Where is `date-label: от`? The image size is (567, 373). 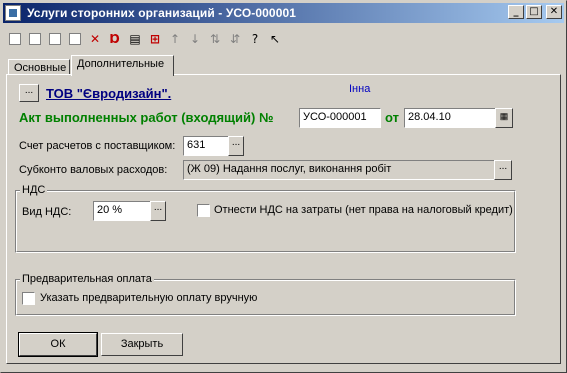 date-label: от is located at coordinates (392, 117).